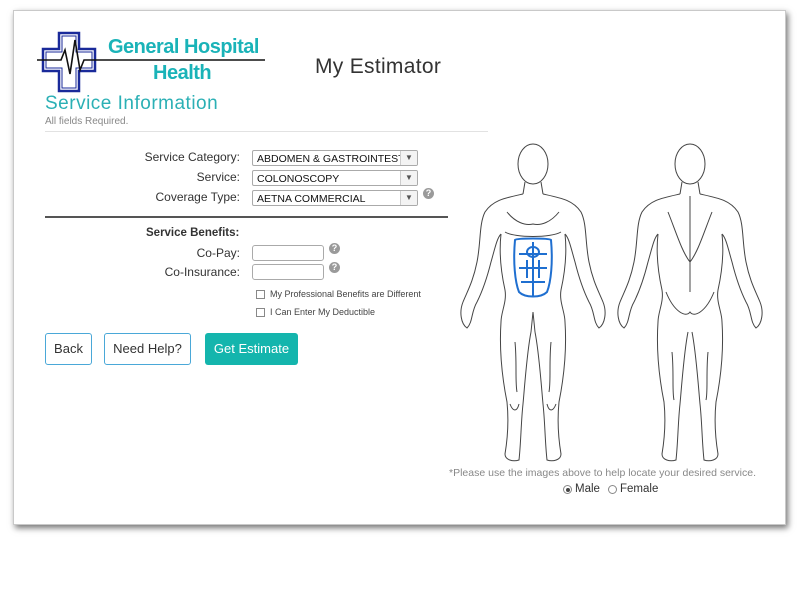  Describe the element at coordinates (567, 489) in the screenshot. I see `male-radio` at that location.